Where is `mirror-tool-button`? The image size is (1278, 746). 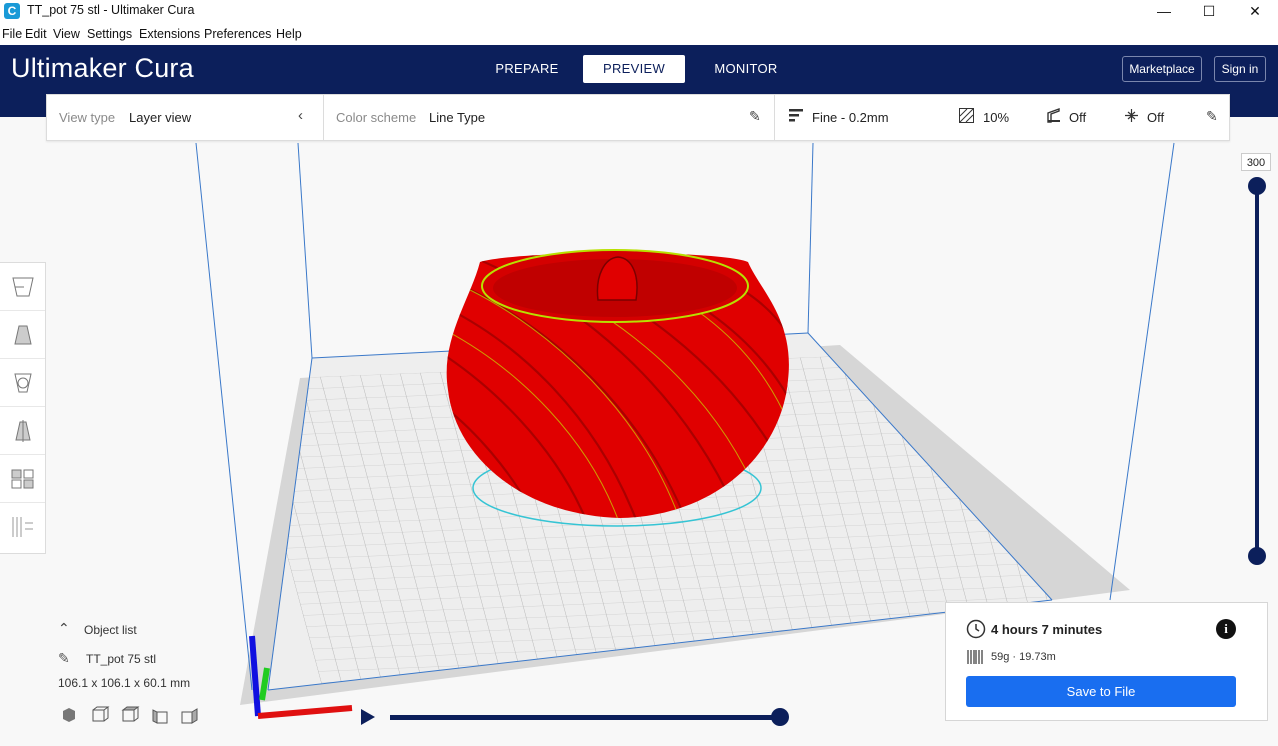 mirror-tool-button is located at coordinates (22, 431).